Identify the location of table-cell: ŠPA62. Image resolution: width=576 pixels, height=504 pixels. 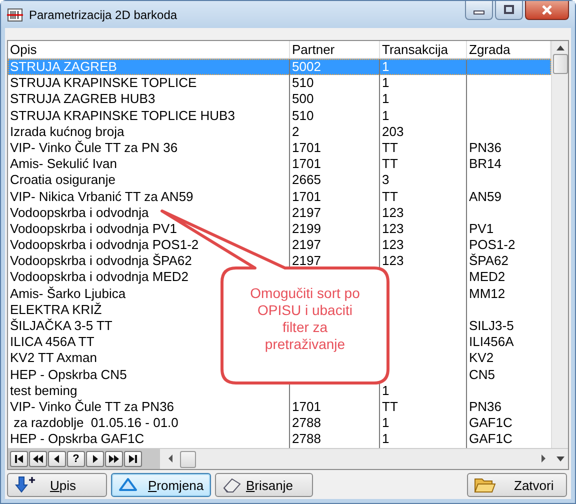
(489, 260).